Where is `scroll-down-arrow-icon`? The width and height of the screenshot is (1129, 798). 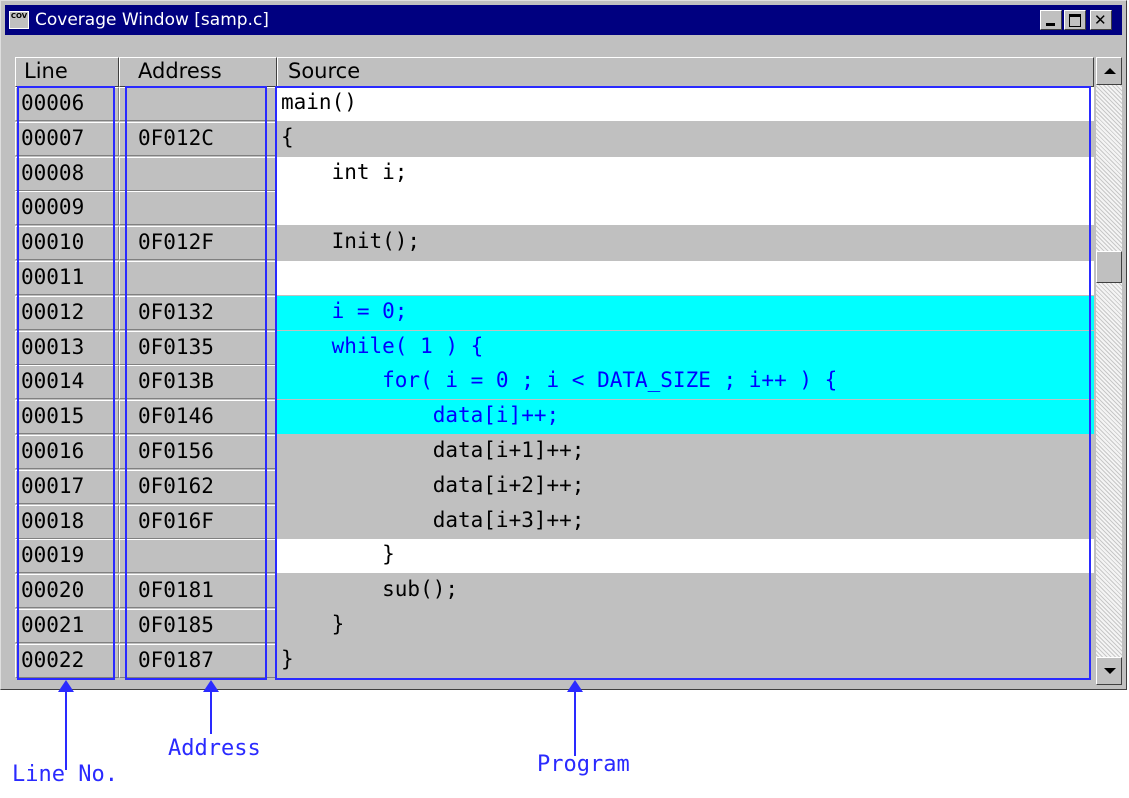 scroll-down-arrow-icon is located at coordinates (1109, 671).